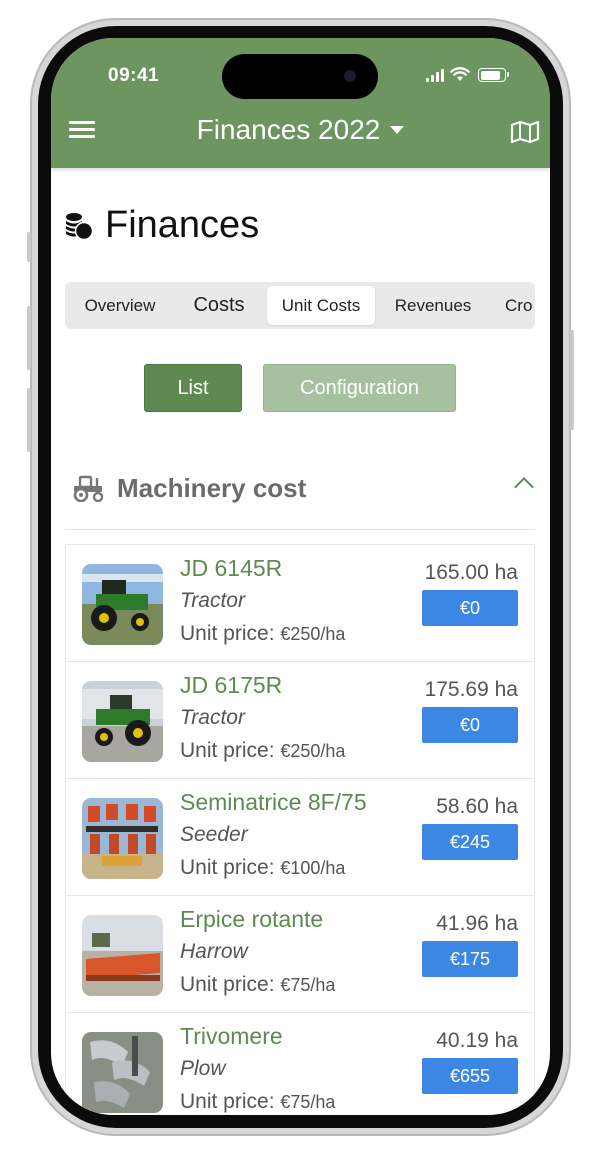 The width and height of the screenshot is (600, 1159). Describe the element at coordinates (182, 225) in the screenshot. I see `page-title-text: Finances` at that location.